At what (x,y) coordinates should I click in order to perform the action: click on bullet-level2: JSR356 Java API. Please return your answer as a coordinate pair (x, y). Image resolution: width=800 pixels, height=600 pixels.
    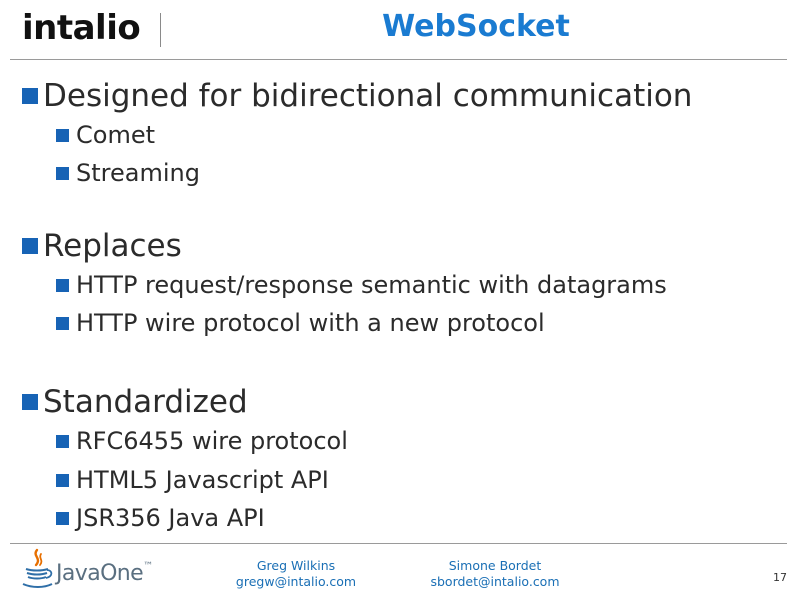
    Looking at the image, I should click on (160, 518).